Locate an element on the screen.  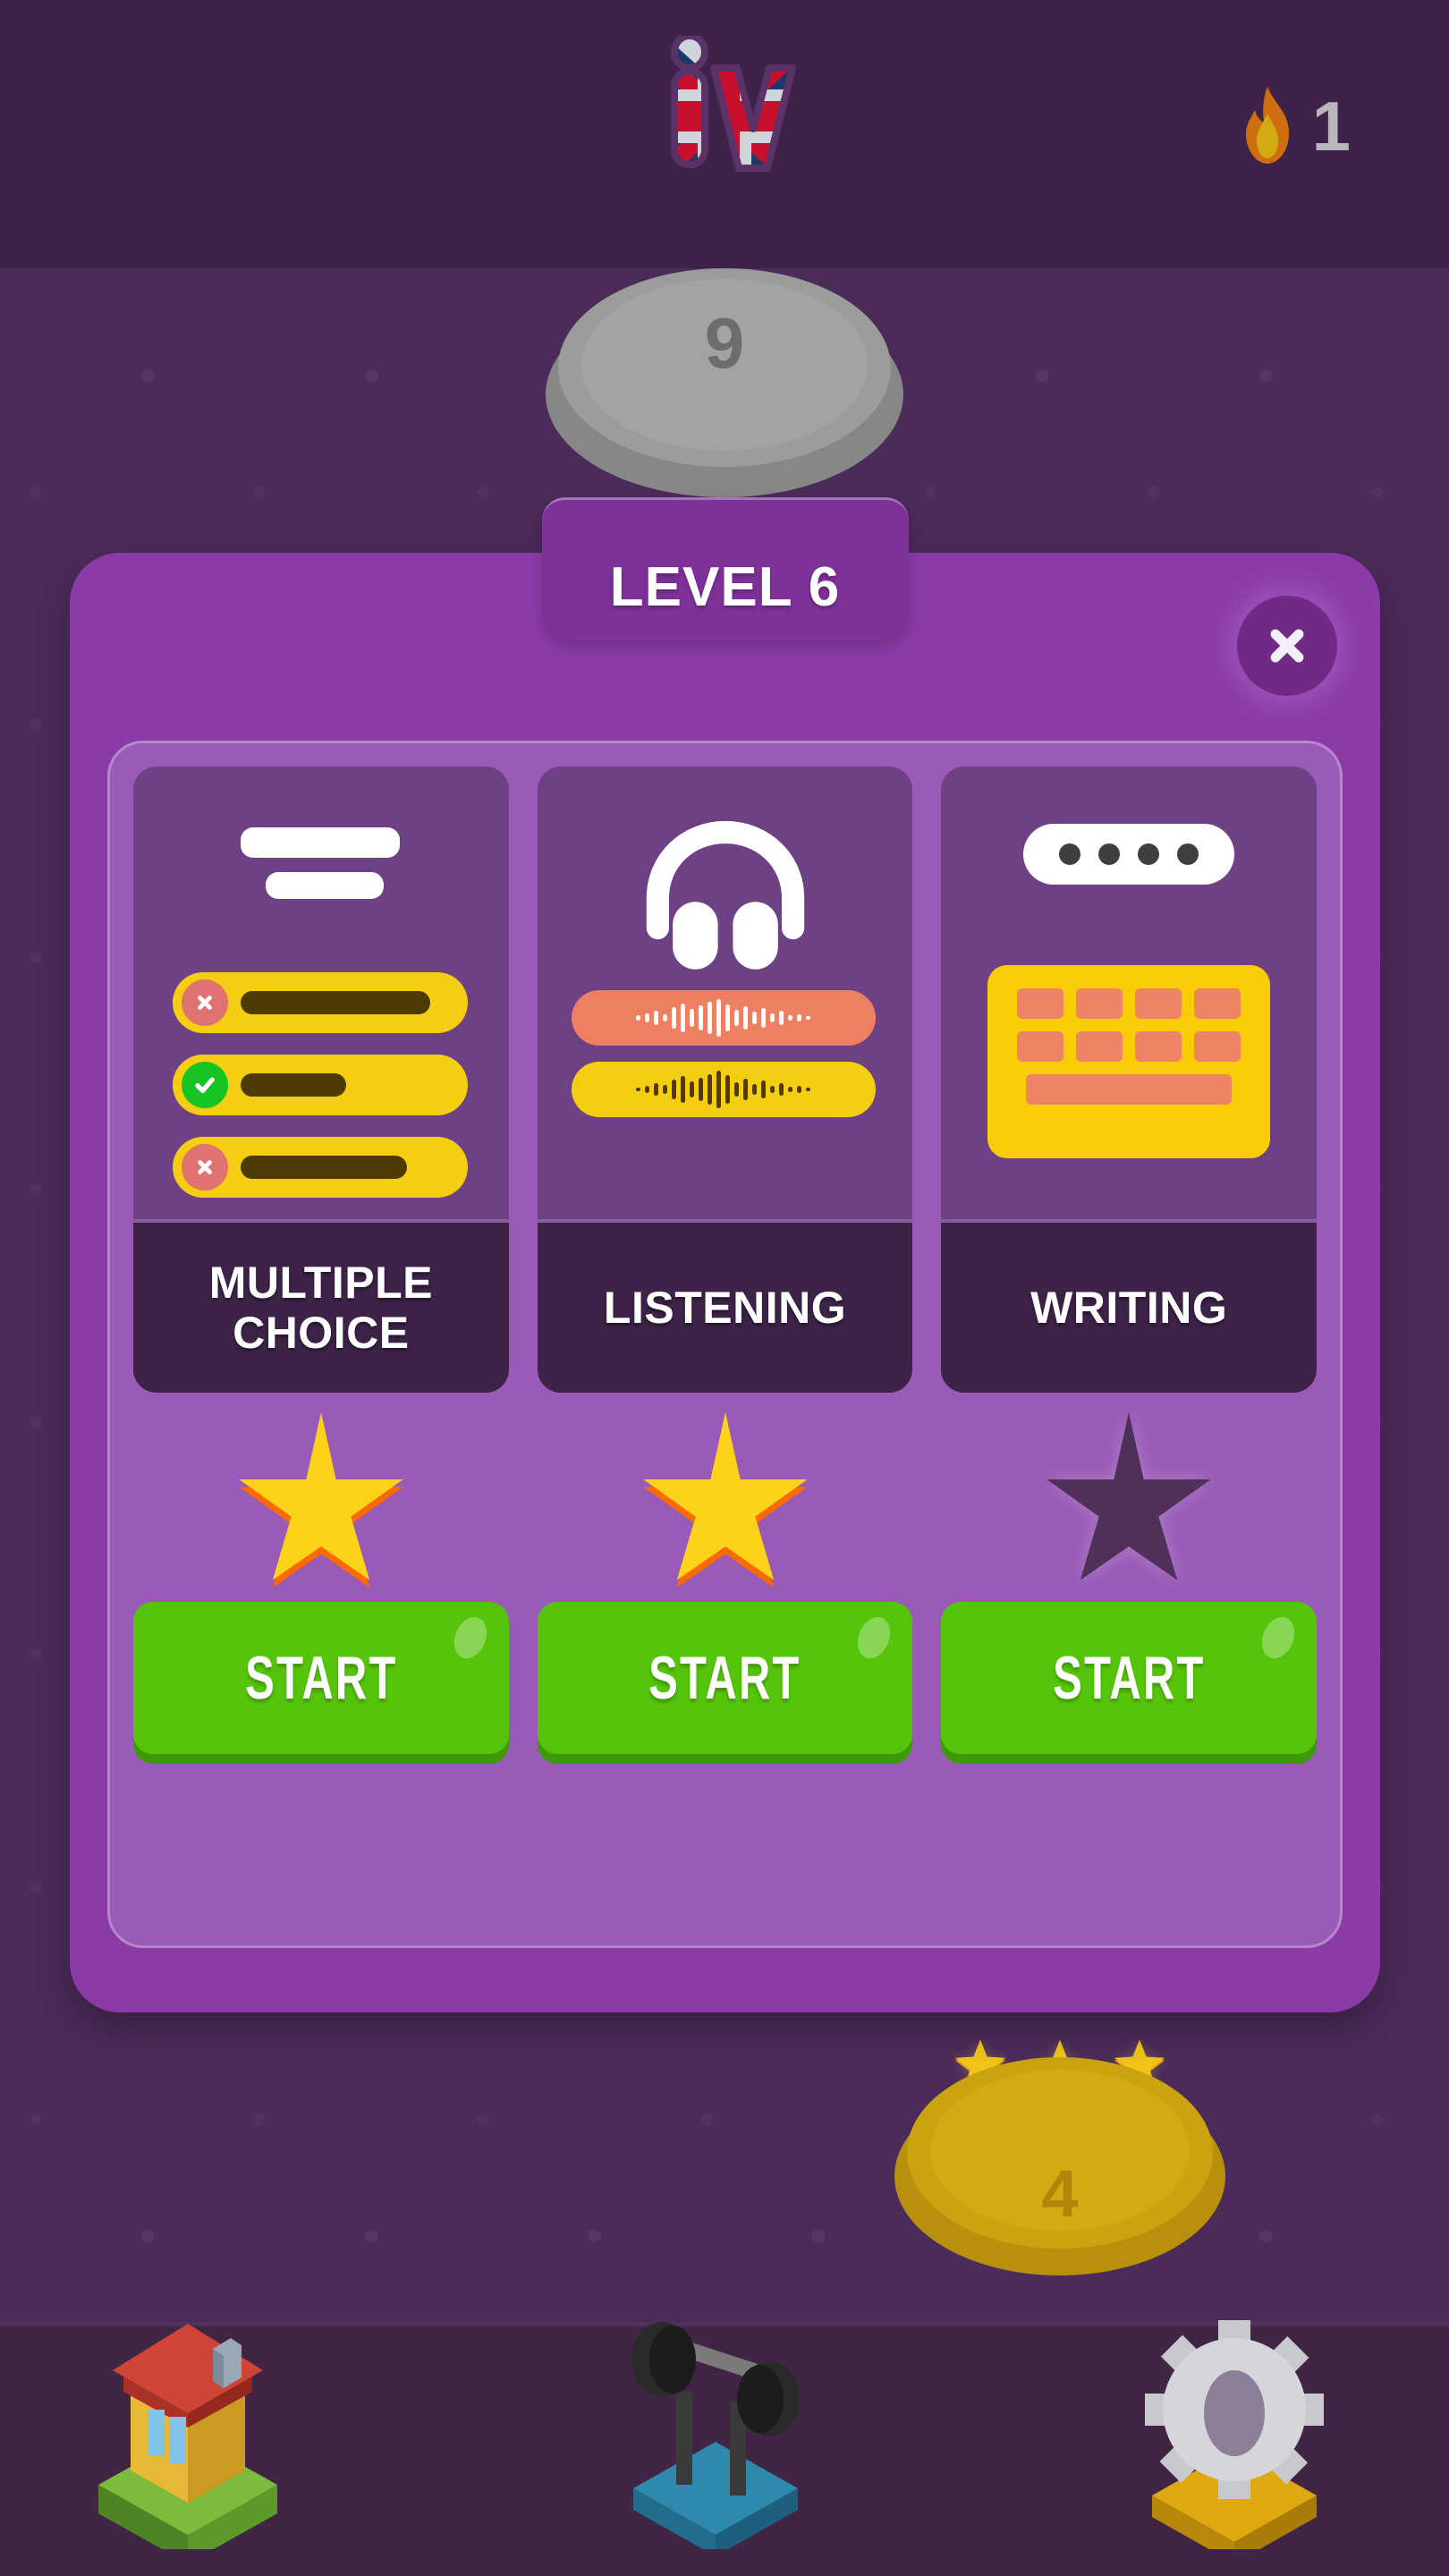
close-icon is located at coordinates (1287, 646).